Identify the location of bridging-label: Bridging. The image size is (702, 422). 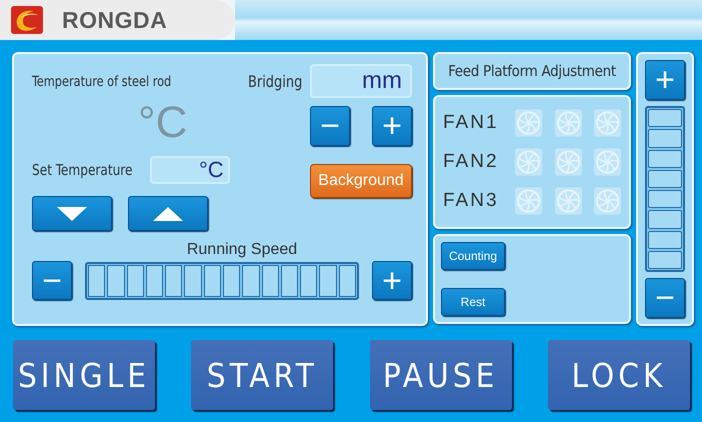
(275, 81).